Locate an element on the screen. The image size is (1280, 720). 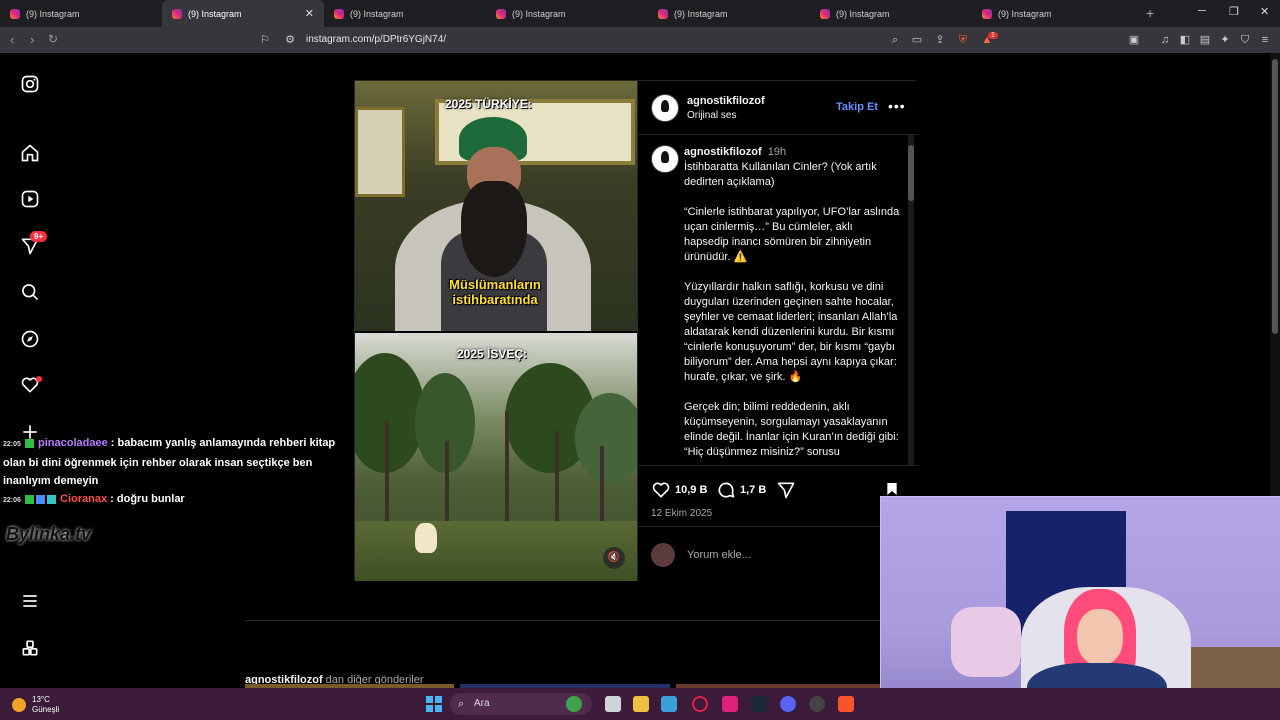
menu-icon: ≡ is located at coordinates (1265, 40).